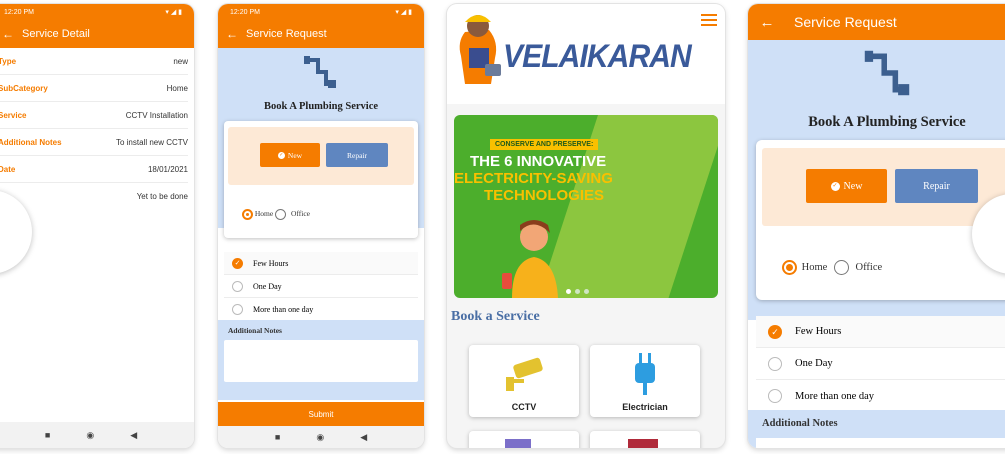 This screenshot has width=1005, height=454. What do you see at coordinates (544, 144) in the screenshot?
I see `banner-tag: CONSERVE AND PRESERVE:` at bounding box center [544, 144].